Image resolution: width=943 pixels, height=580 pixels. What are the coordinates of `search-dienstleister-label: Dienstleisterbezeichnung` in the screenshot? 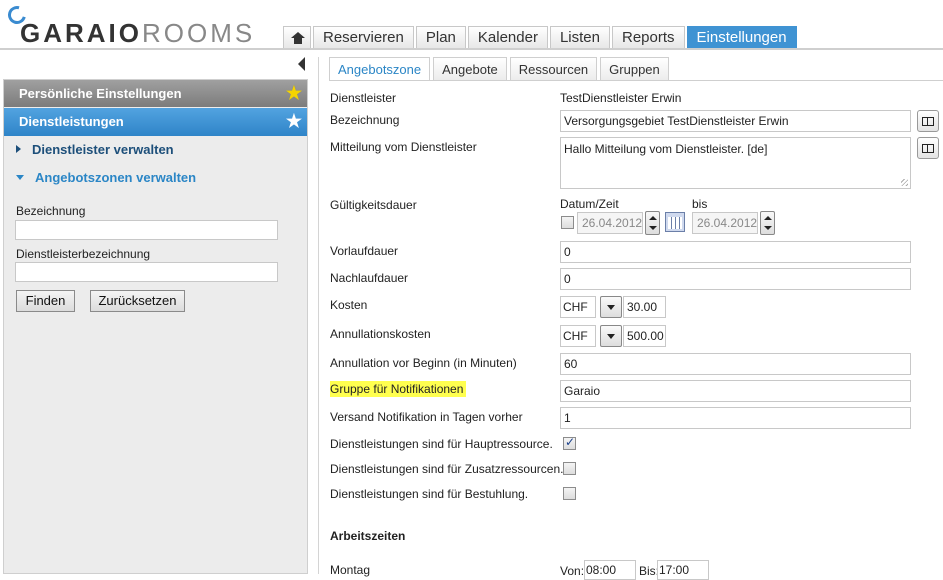 It's located at (83, 254).